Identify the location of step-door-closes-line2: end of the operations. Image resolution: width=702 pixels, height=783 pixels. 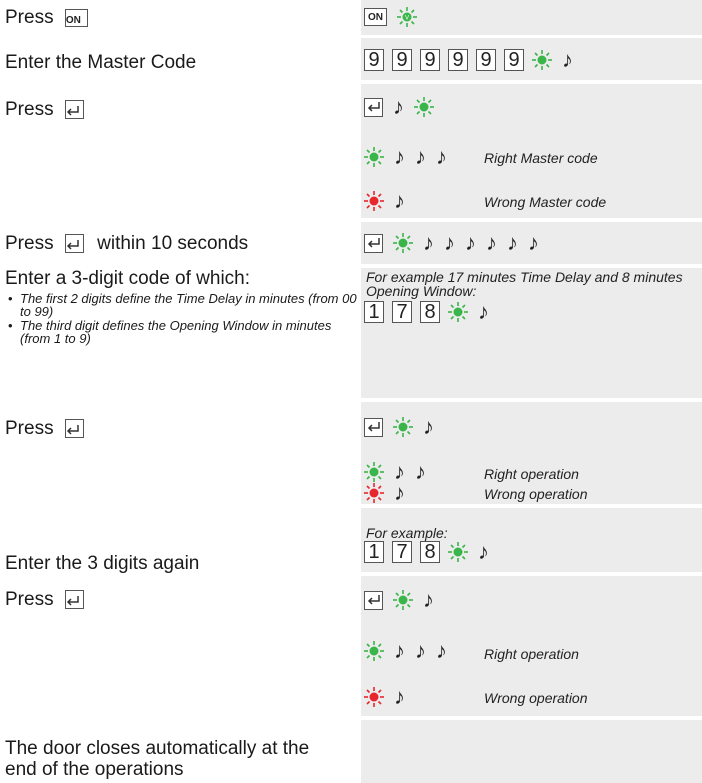
(94, 769).